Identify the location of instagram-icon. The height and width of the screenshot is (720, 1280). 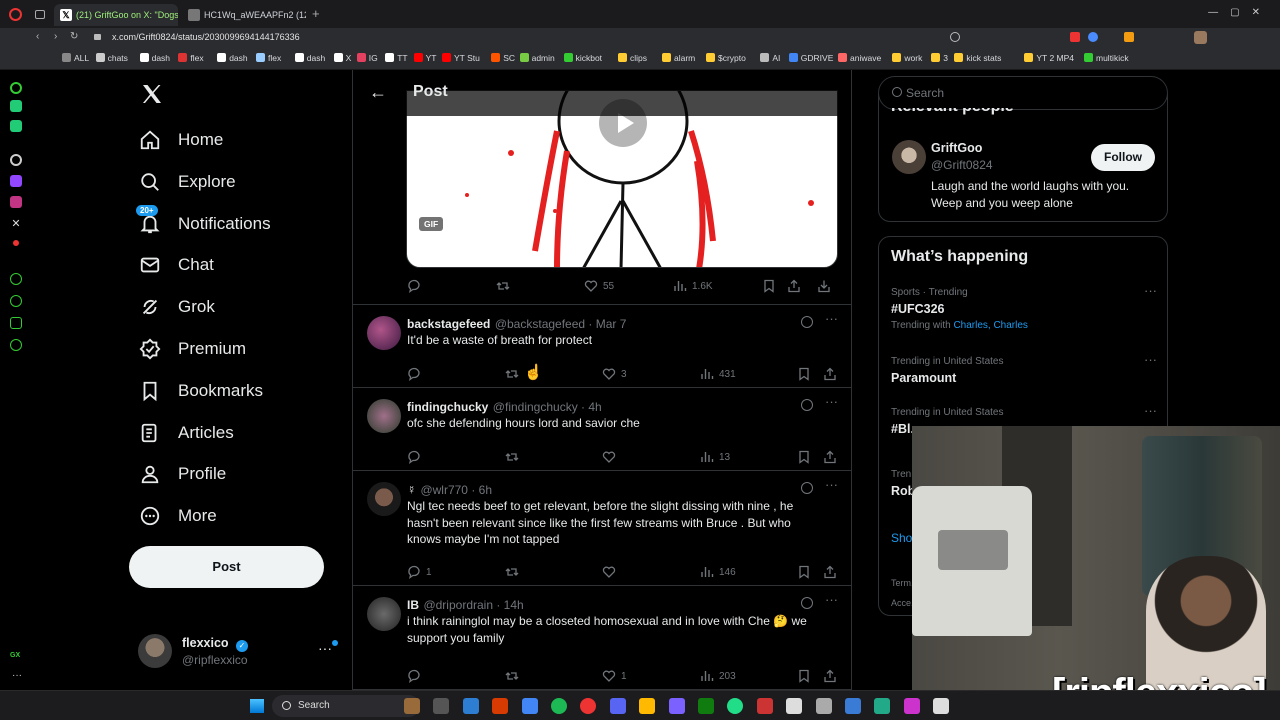
(16, 202).